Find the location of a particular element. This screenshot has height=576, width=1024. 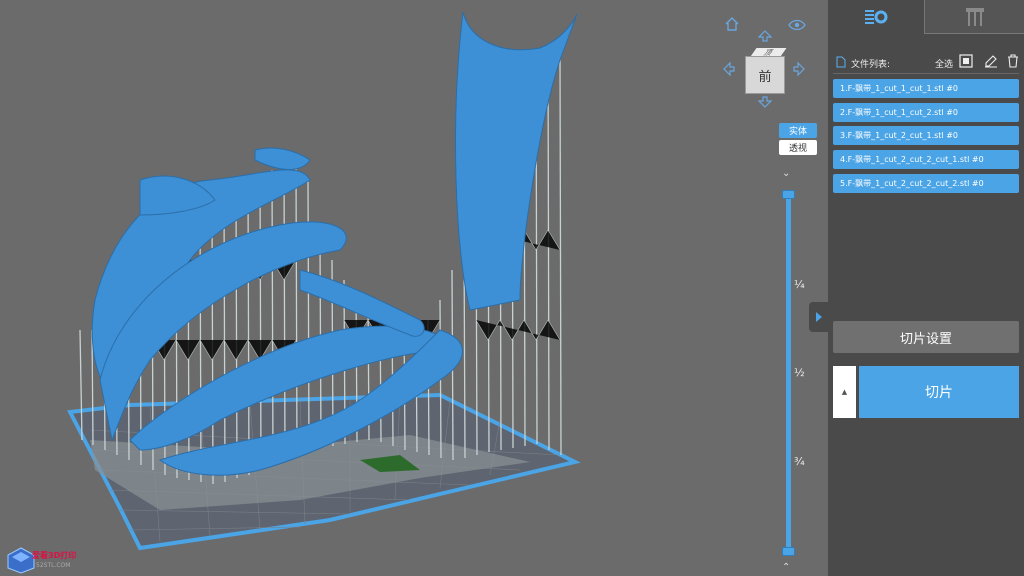

chevron-up-icon: ⌃ is located at coordinates (786, 567).